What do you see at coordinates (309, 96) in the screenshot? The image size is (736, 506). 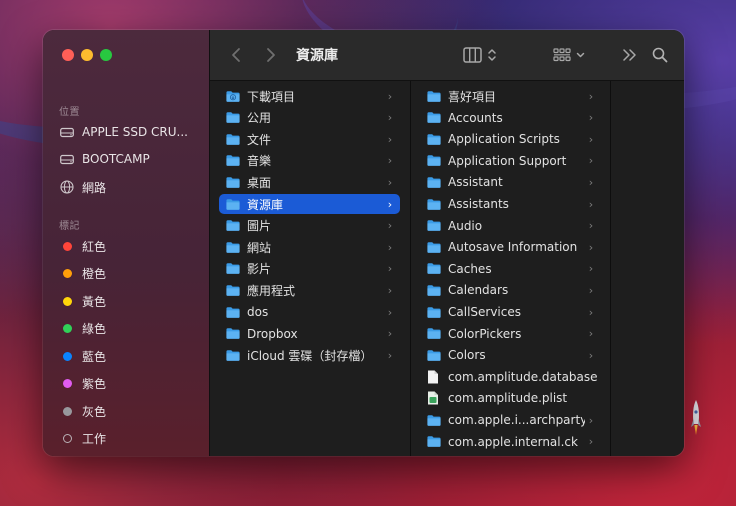 I see `file-row: 下載項目 ›` at bounding box center [309, 96].